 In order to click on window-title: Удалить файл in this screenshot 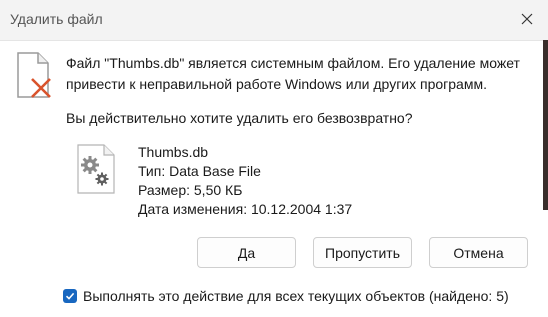, I will do `click(56, 19)`.